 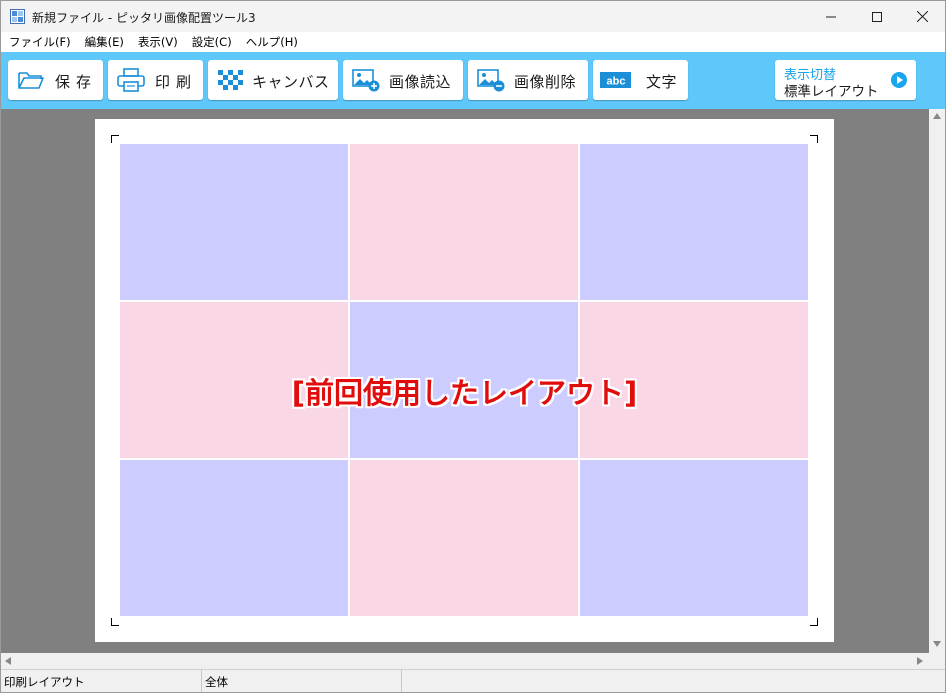 What do you see at coordinates (8, 661) in the screenshot?
I see `scroll-left-icon` at bounding box center [8, 661].